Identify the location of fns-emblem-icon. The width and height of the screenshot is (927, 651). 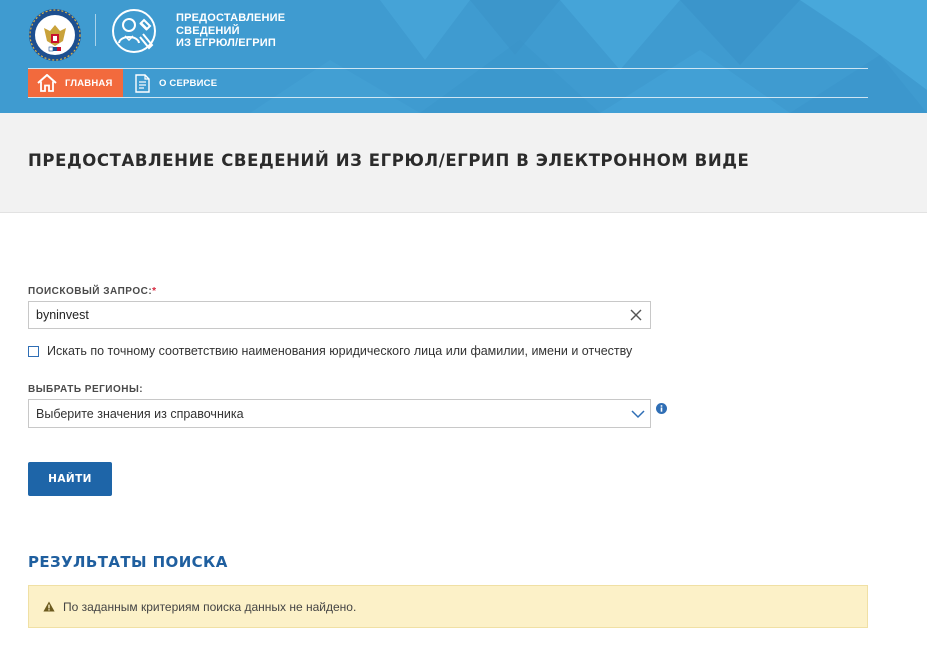
(55, 35).